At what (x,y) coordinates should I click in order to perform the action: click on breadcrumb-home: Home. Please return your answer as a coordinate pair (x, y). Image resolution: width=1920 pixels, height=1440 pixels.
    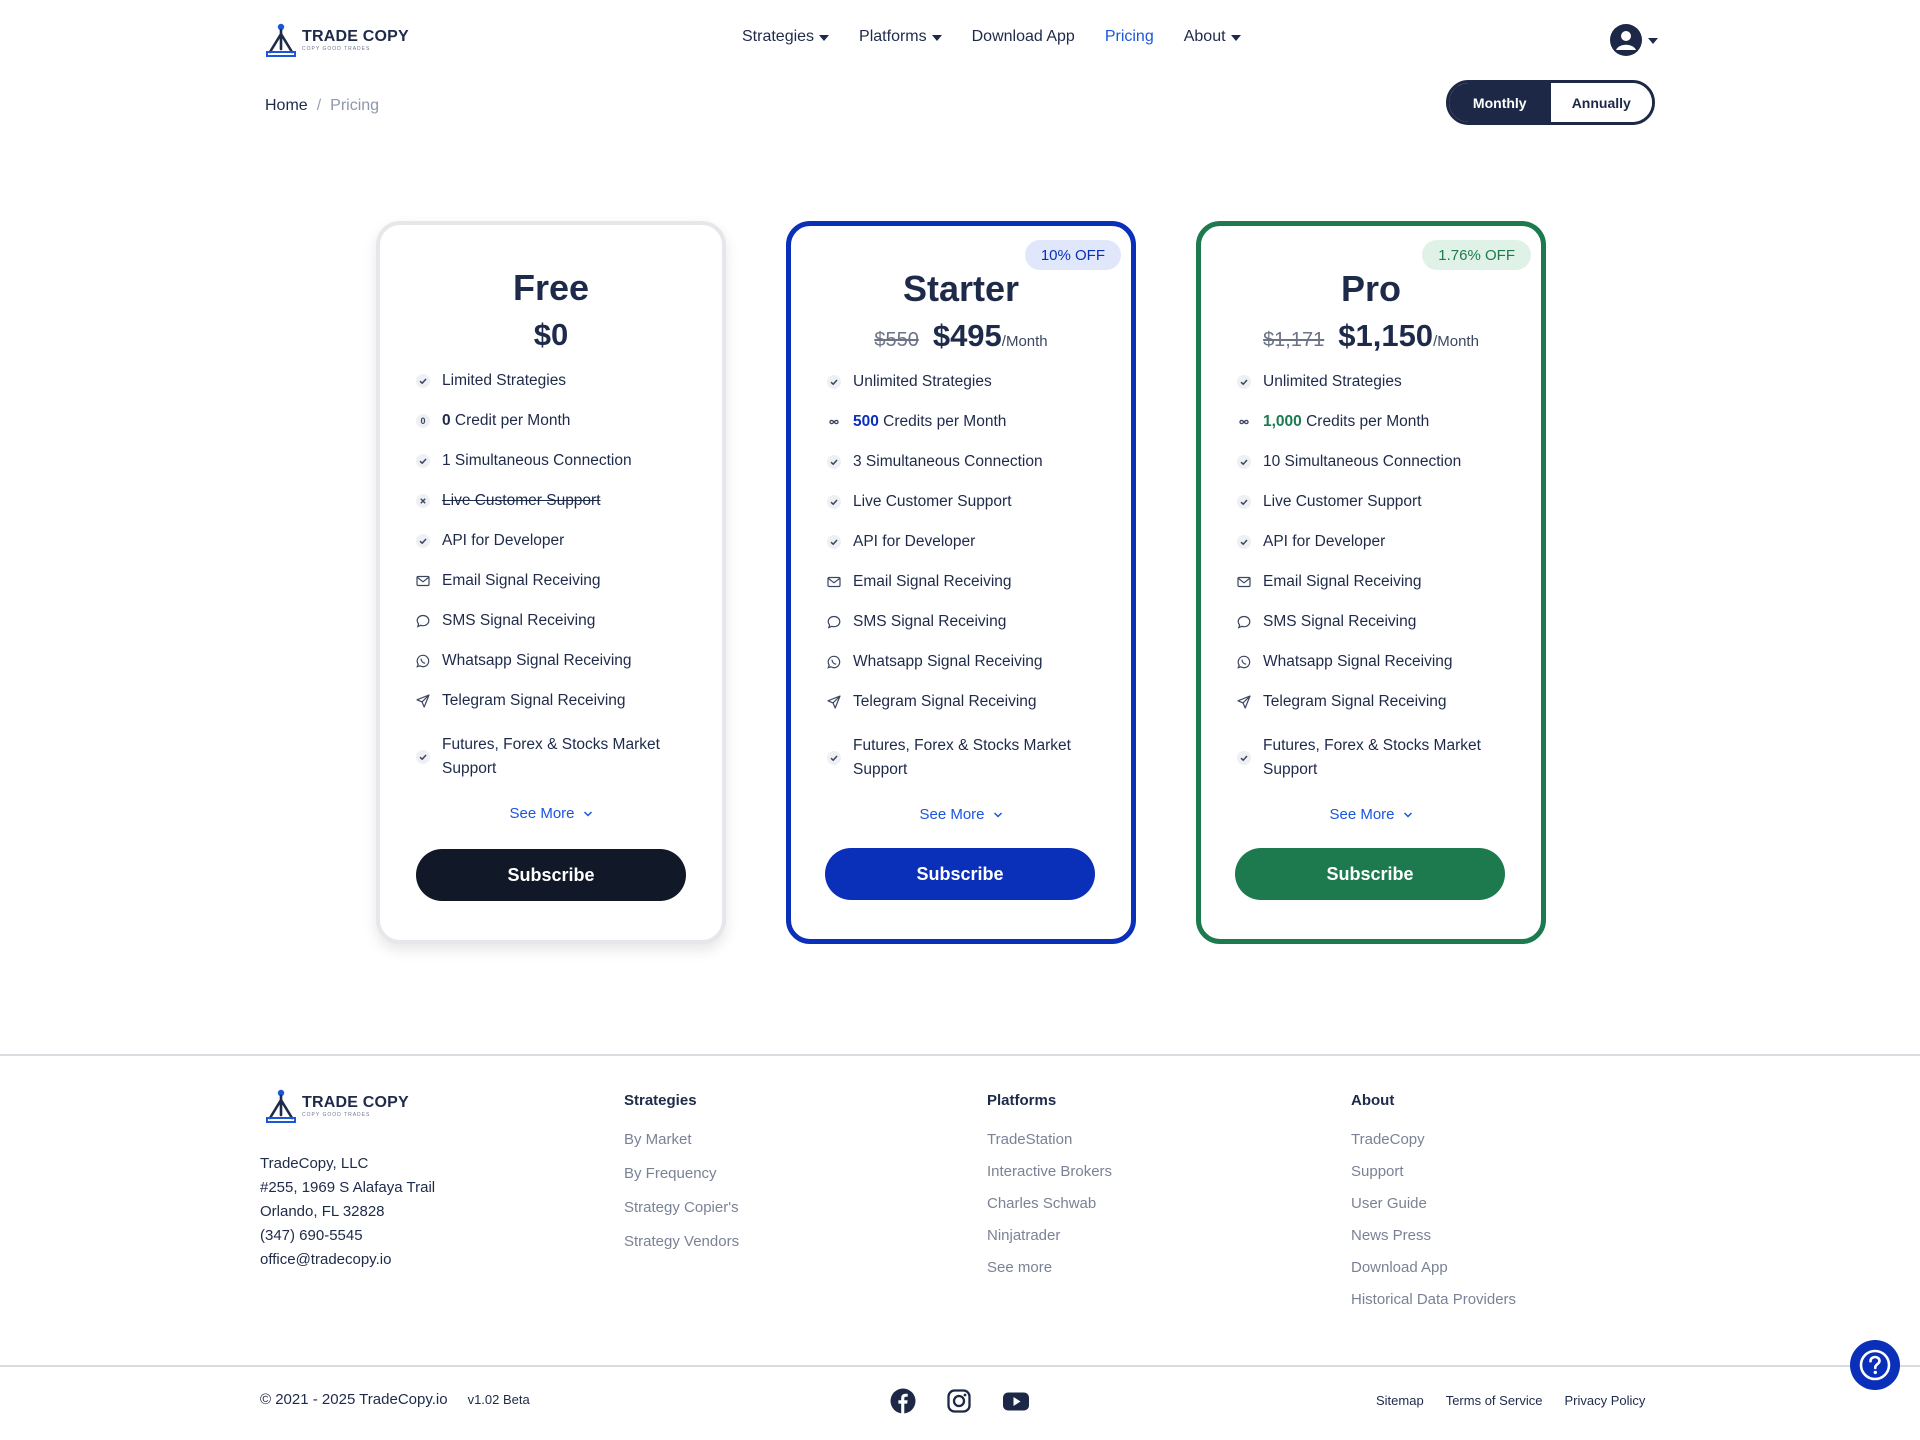
    Looking at the image, I should click on (286, 106).